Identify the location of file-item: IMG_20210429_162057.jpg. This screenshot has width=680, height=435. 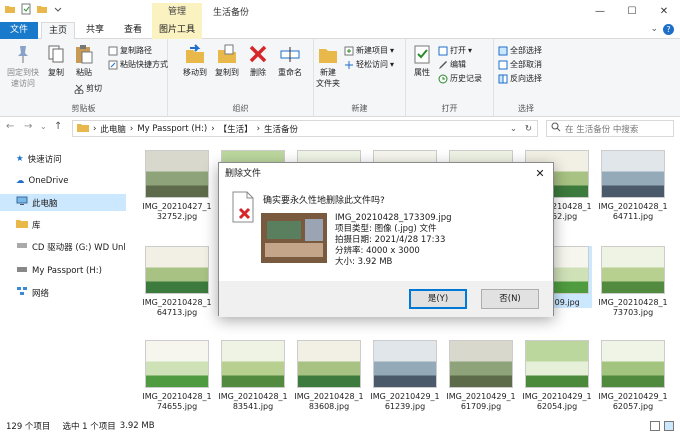
(633, 376).